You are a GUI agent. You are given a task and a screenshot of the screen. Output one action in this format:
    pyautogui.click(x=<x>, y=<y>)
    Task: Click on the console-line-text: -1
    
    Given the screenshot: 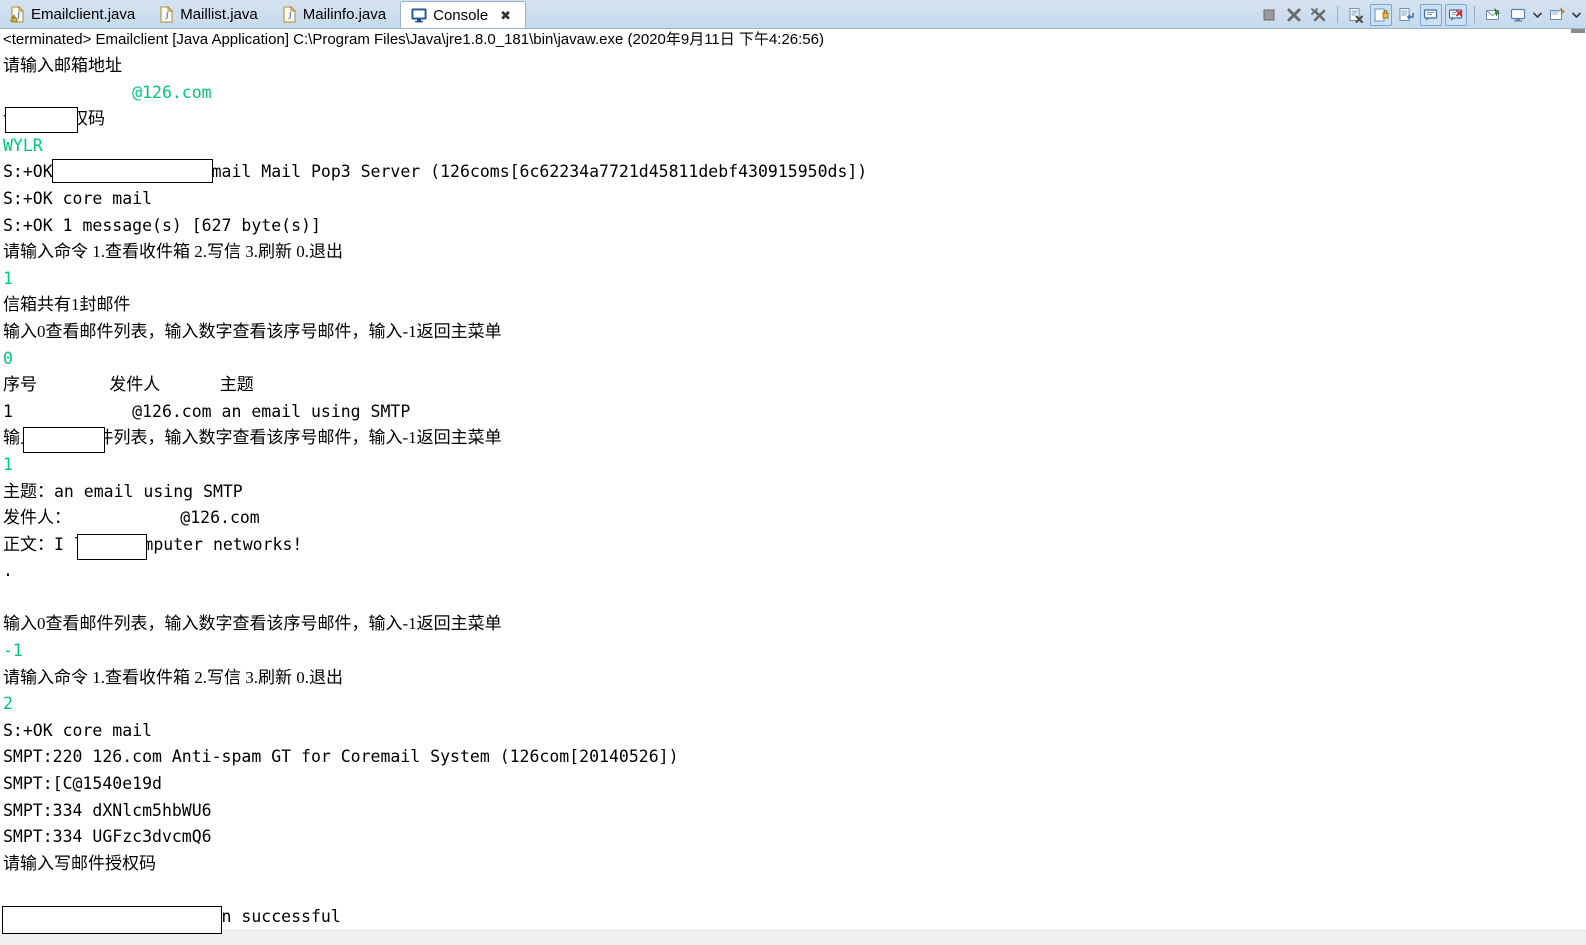 What is the action you would take?
    pyautogui.click(x=13, y=651)
    